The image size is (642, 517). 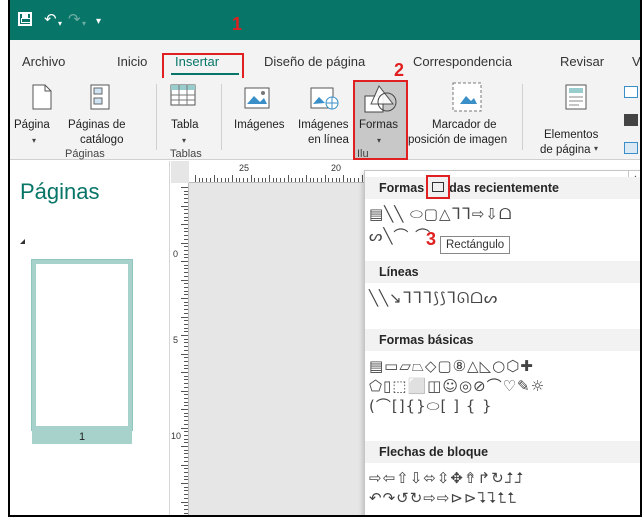 What do you see at coordinates (433, 298) in the screenshot?
I see `lines-row: ╲╲↘ᒣᒣᒣ⟆⟆ᒣᘏᗝᔕ` at bounding box center [433, 298].